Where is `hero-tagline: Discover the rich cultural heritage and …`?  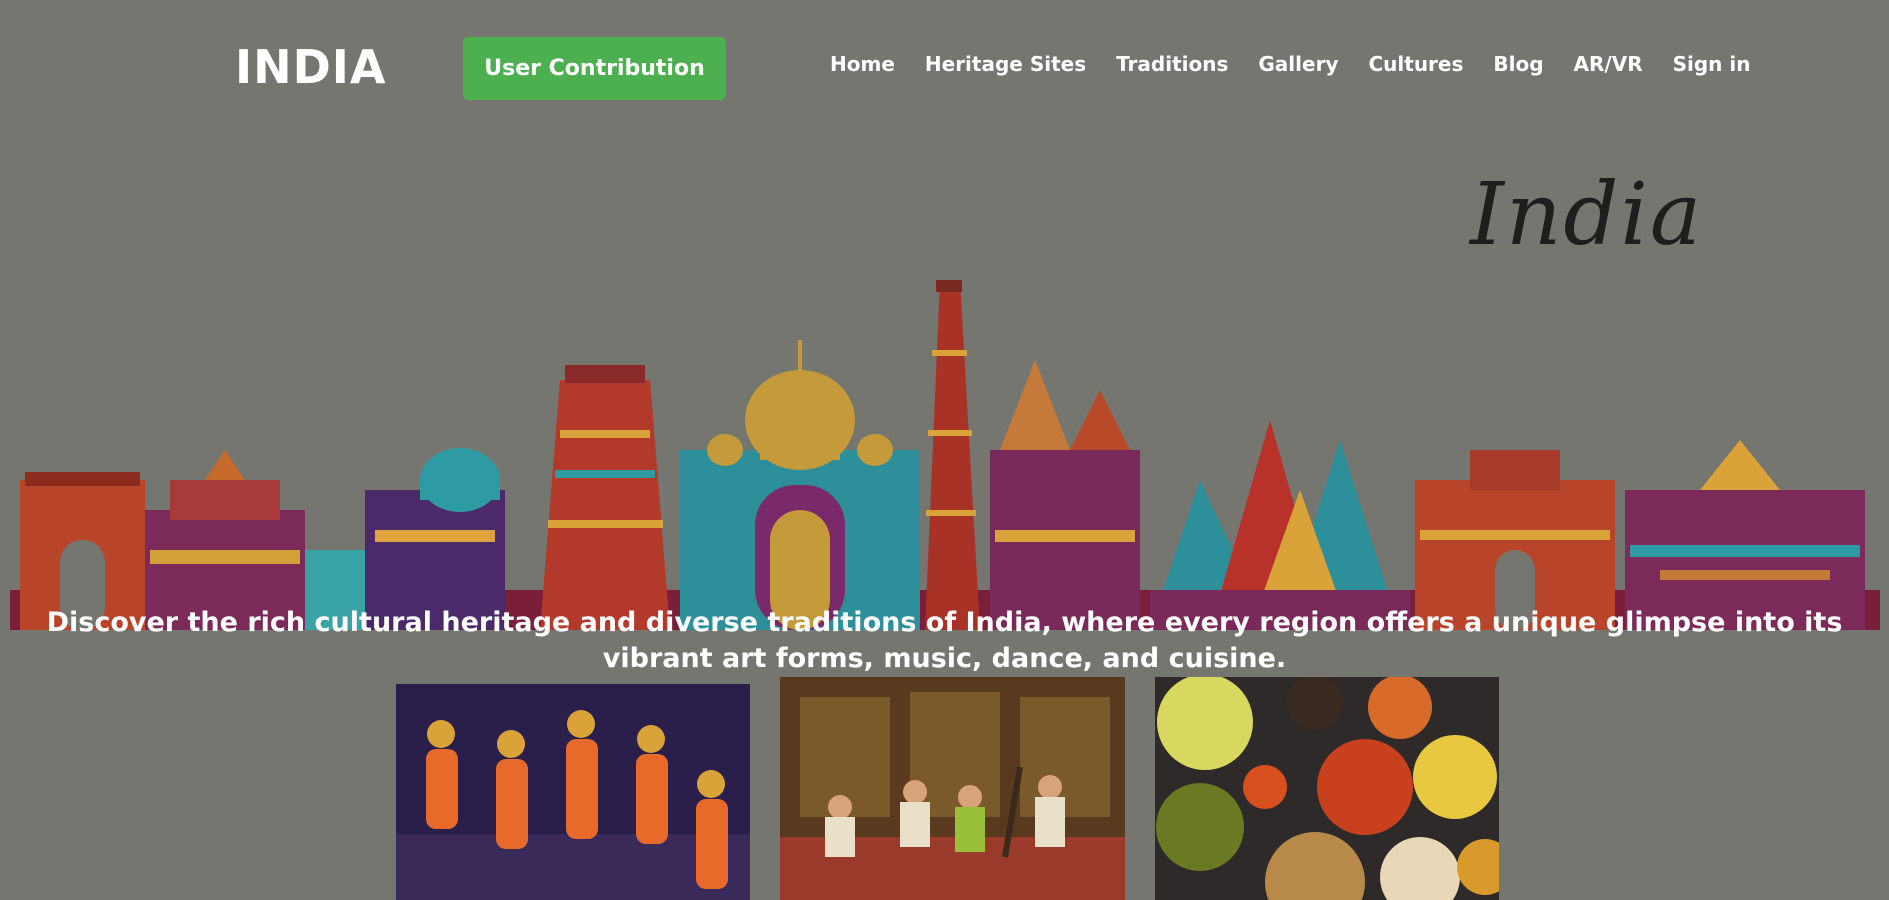
hero-tagline: Discover the rich cultural heritage and … is located at coordinates (944, 640).